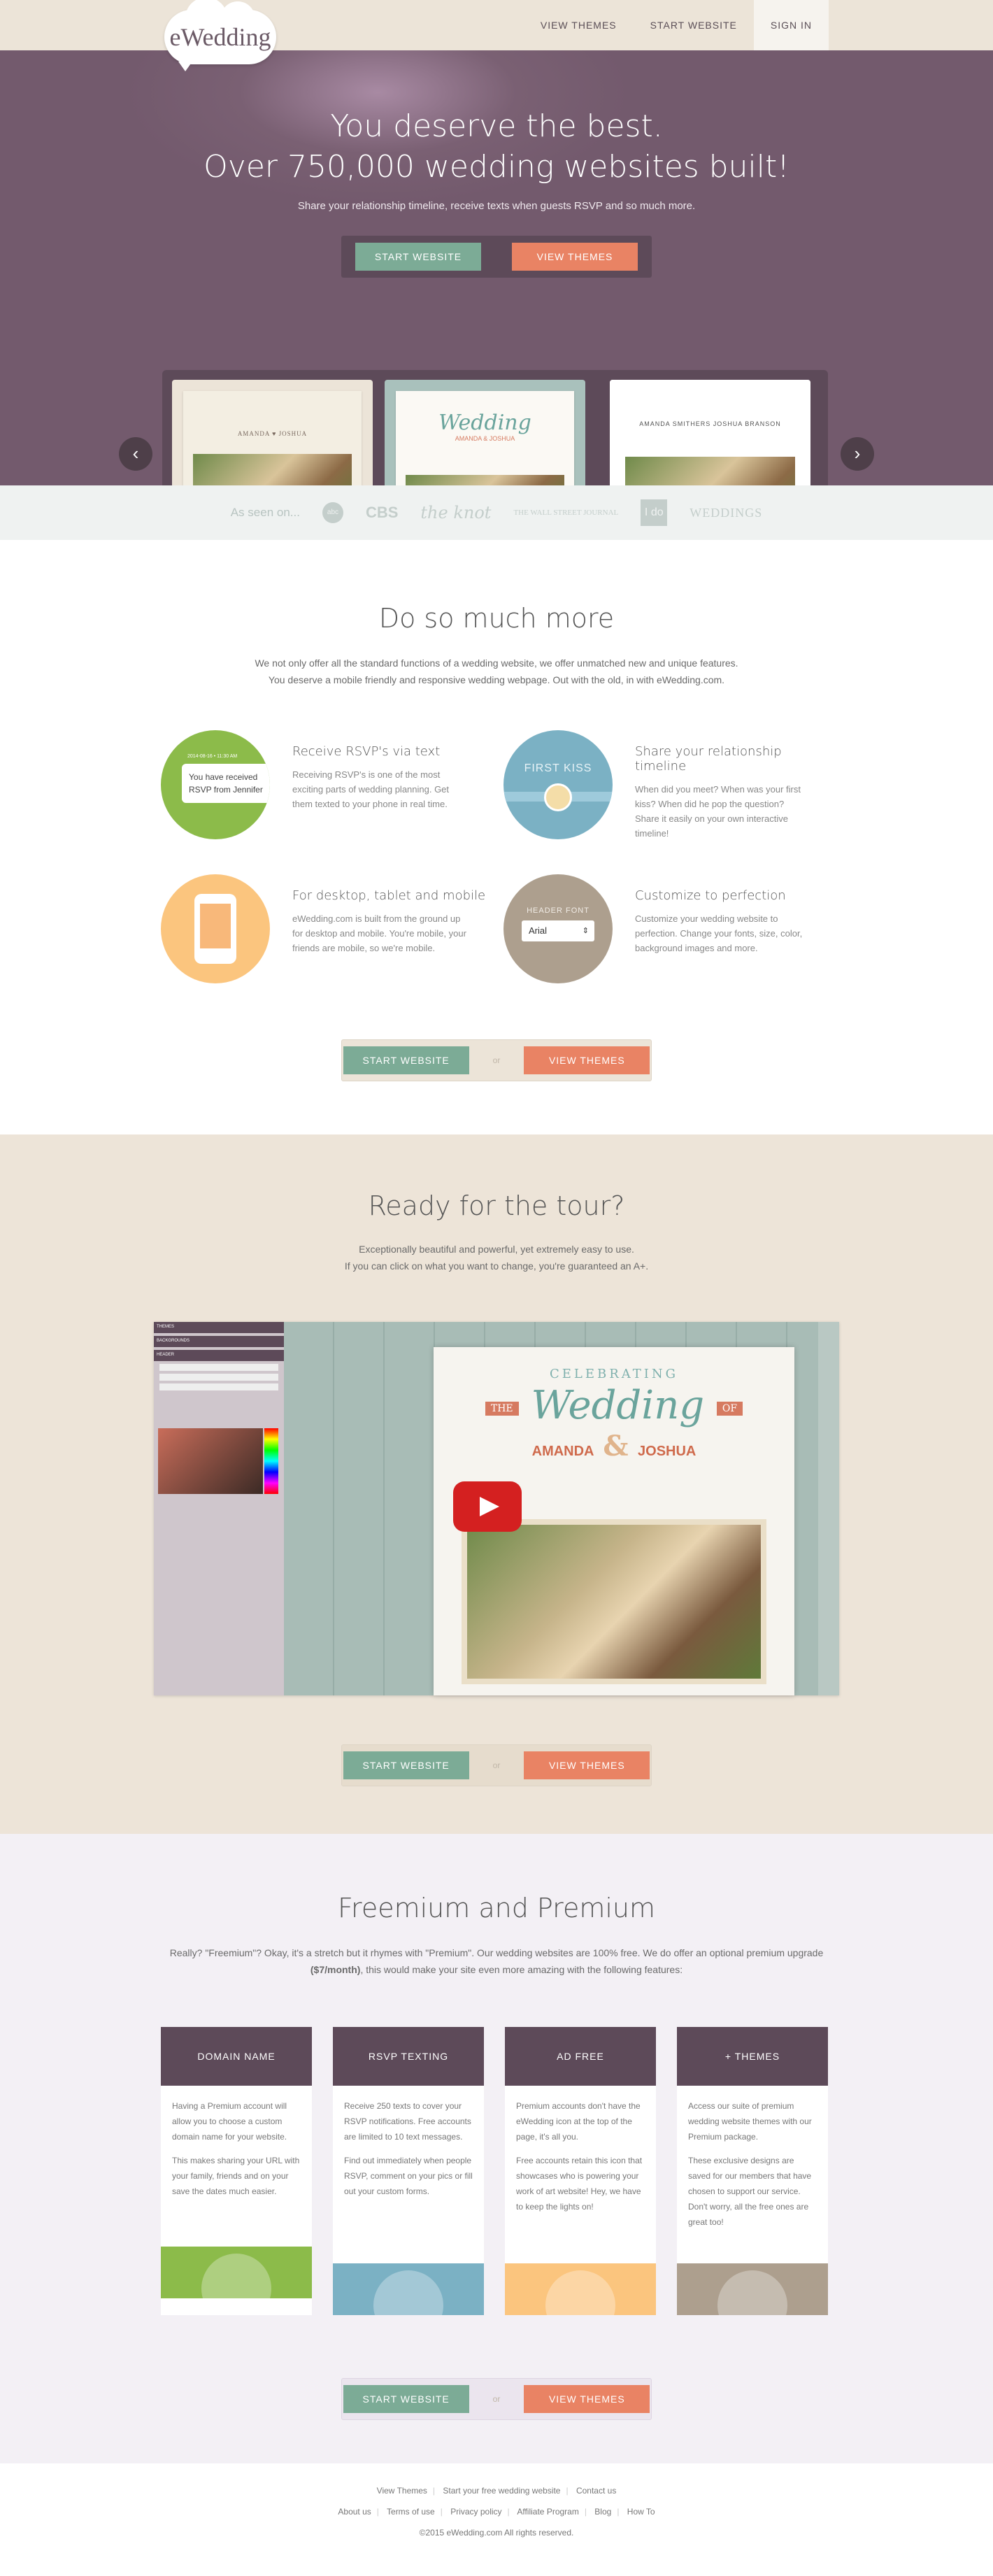  I want to click on theme-card: AMANDA ♥ JOSHUA, so click(272, 432).